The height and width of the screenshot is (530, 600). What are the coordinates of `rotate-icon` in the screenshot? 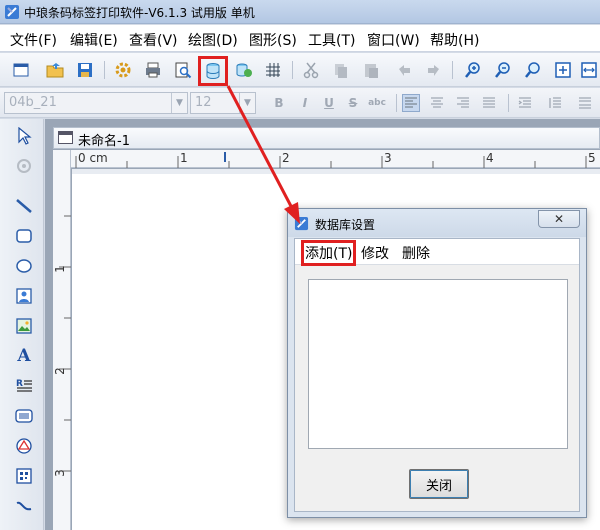 It's located at (24, 166).